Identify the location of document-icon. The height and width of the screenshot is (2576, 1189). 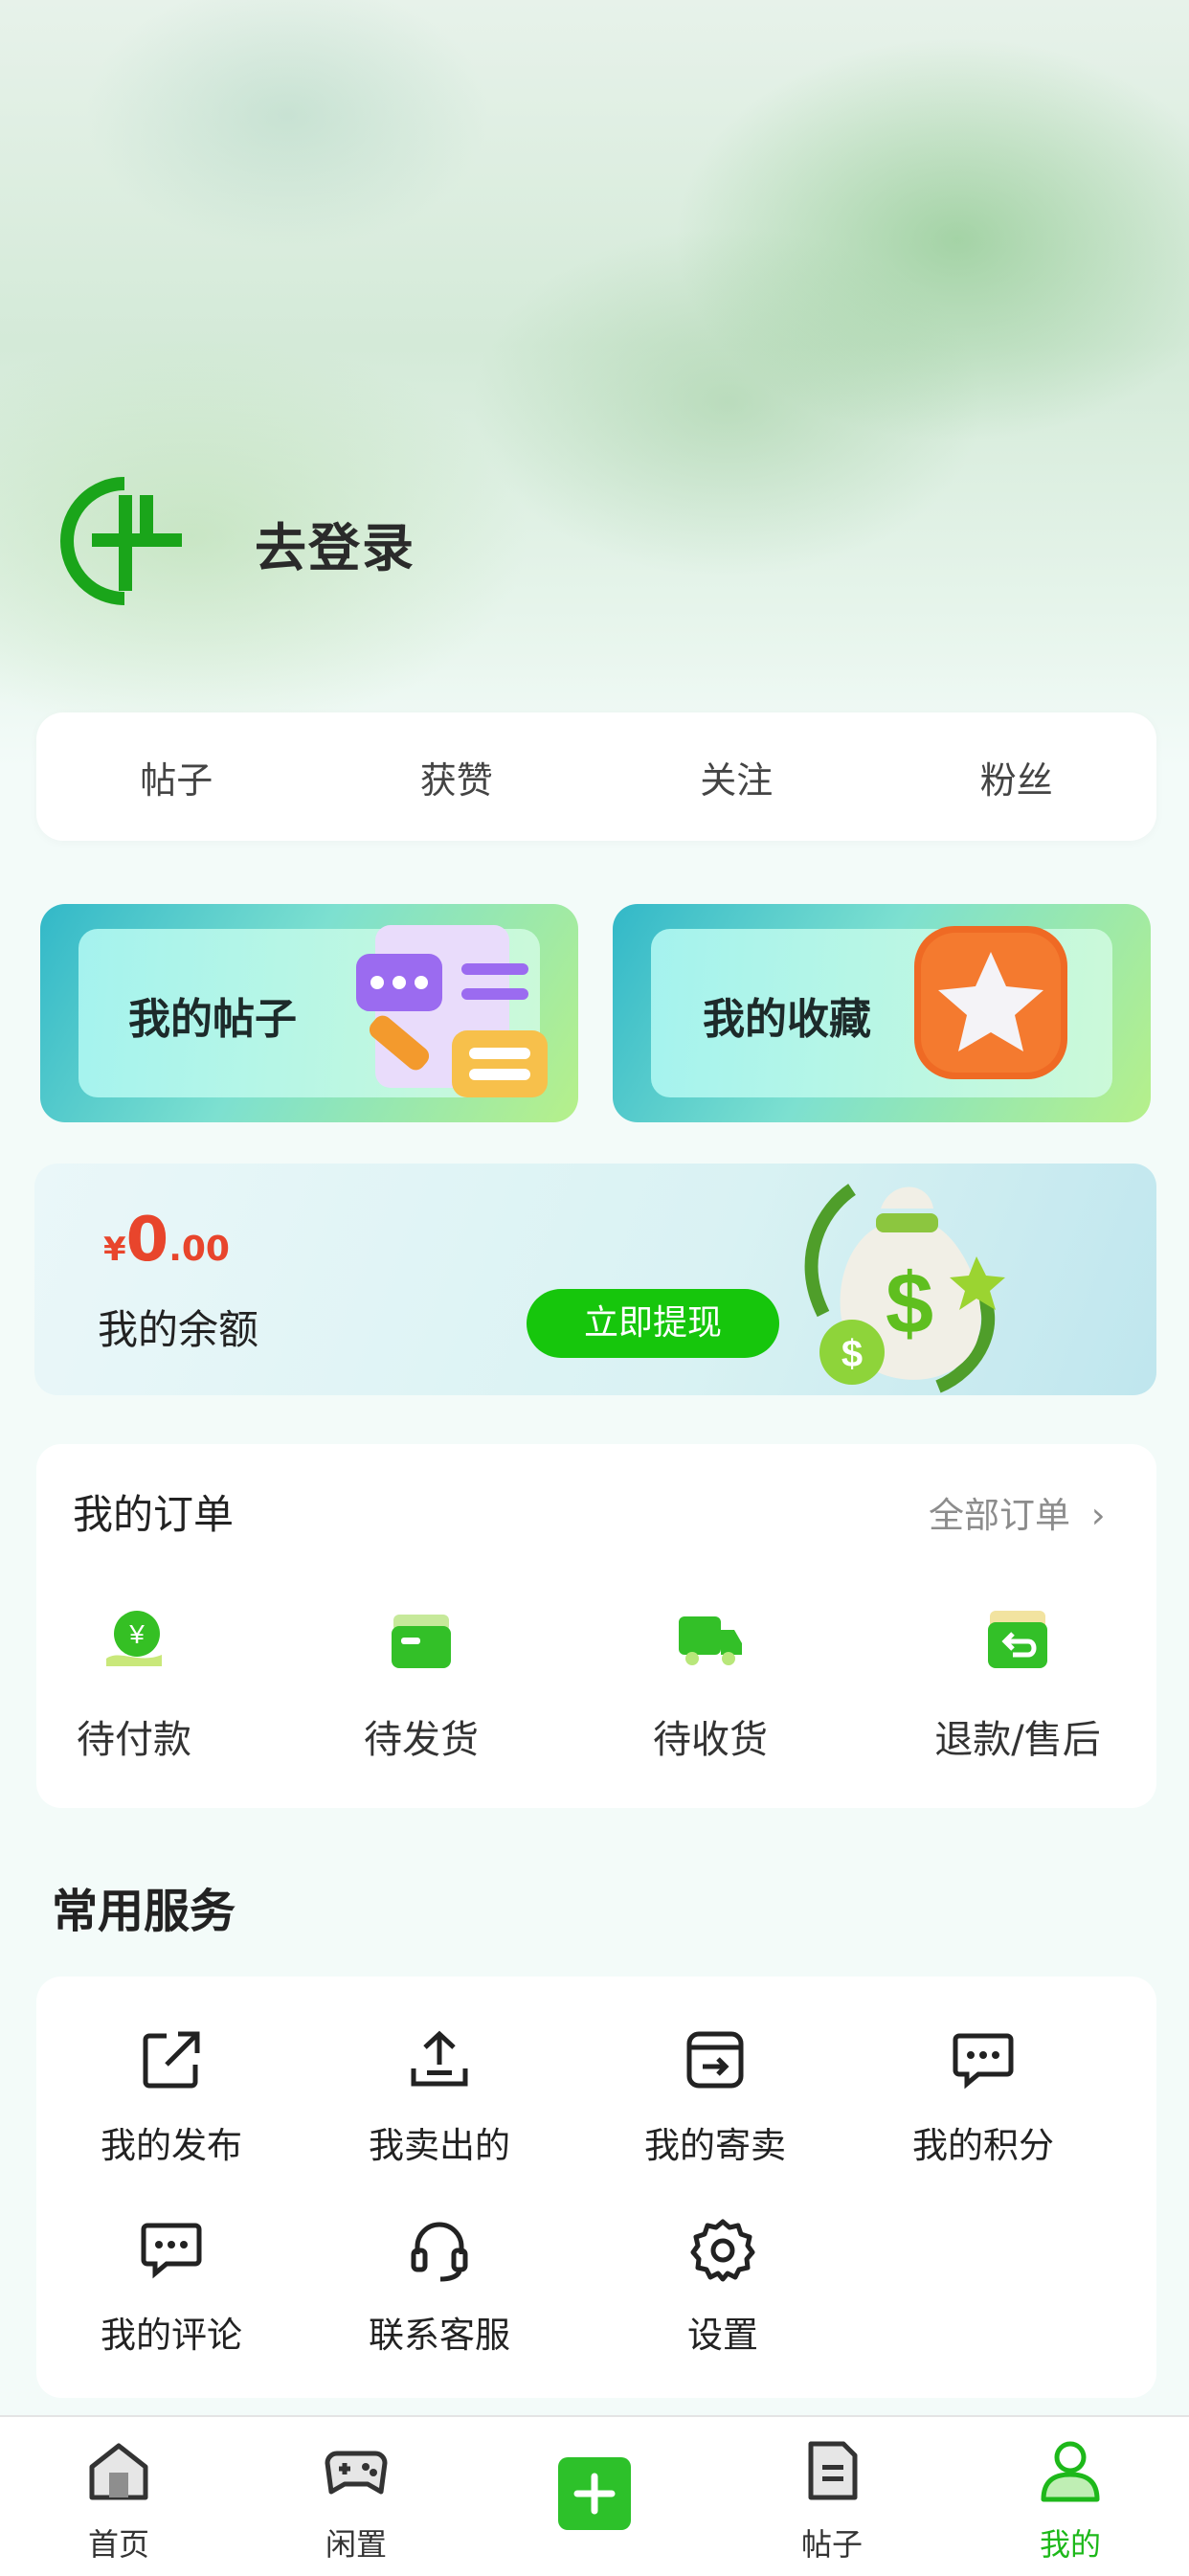
(833, 2470).